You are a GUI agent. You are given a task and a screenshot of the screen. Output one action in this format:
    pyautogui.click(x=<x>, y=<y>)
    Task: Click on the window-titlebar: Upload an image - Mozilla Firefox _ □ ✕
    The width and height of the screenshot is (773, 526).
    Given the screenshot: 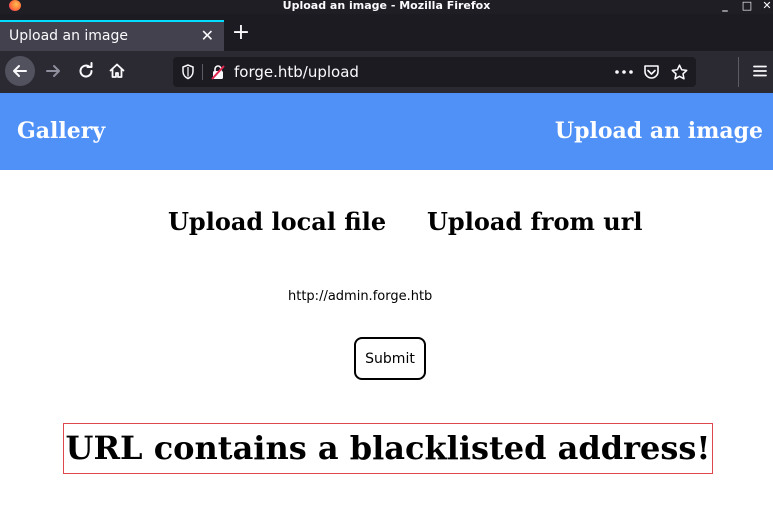 What is the action you would take?
    pyautogui.click(x=386, y=7)
    